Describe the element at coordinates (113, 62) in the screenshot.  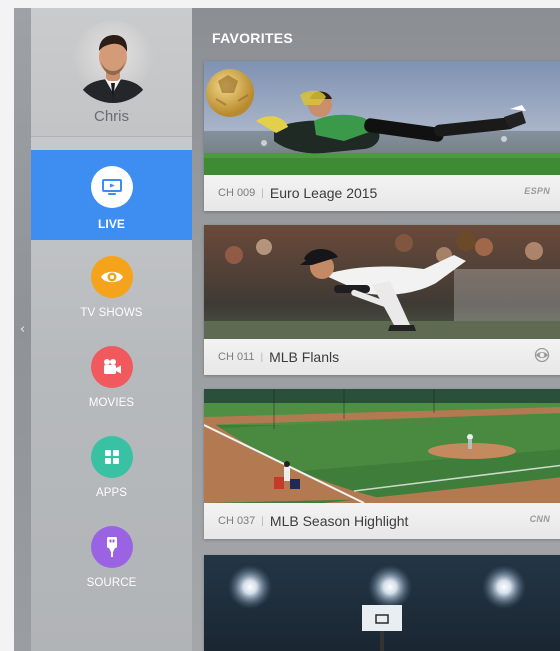
I see `avatar` at that location.